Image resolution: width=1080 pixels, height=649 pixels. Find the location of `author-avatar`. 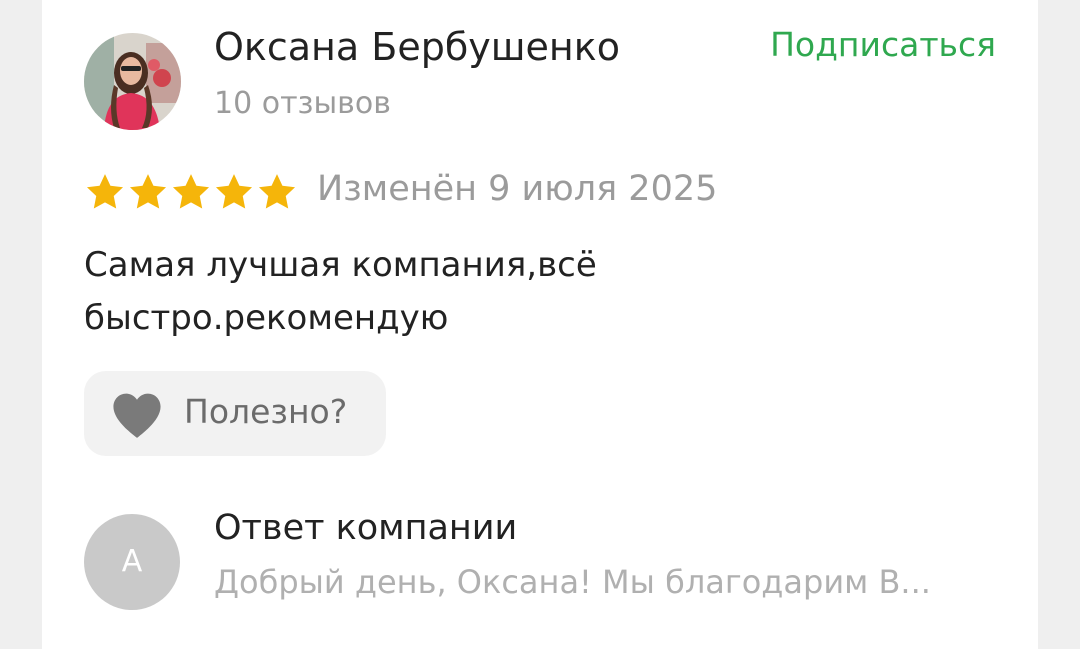

author-avatar is located at coordinates (132, 81).